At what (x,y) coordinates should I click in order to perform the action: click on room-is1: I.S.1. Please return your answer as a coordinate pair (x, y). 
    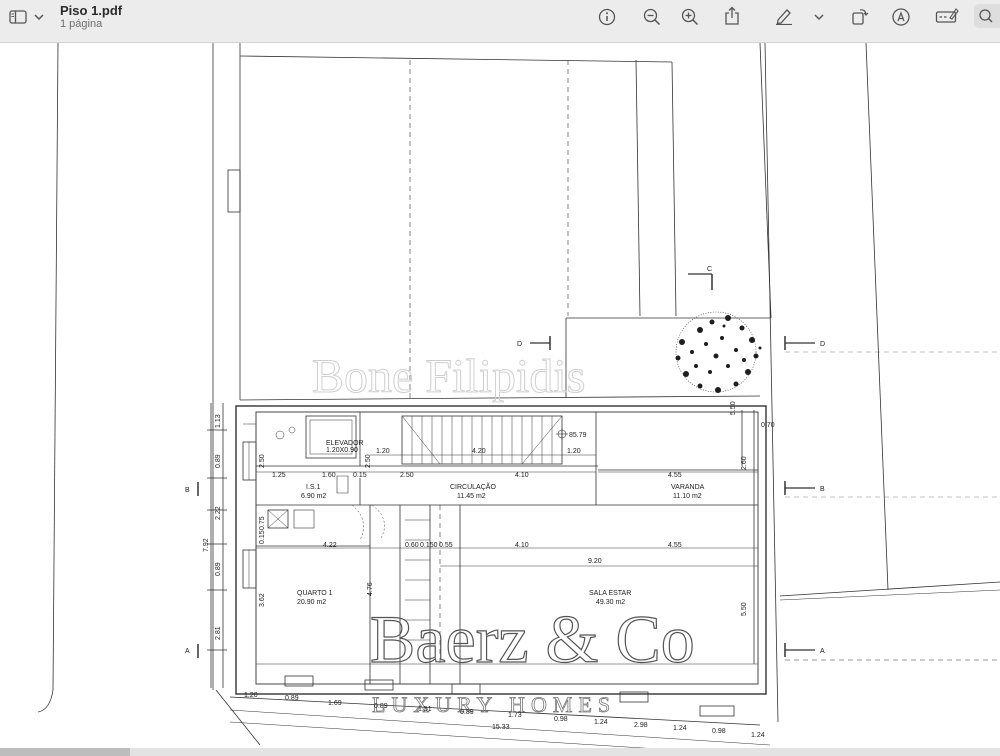
    Looking at the image, I should click on (313, 487).